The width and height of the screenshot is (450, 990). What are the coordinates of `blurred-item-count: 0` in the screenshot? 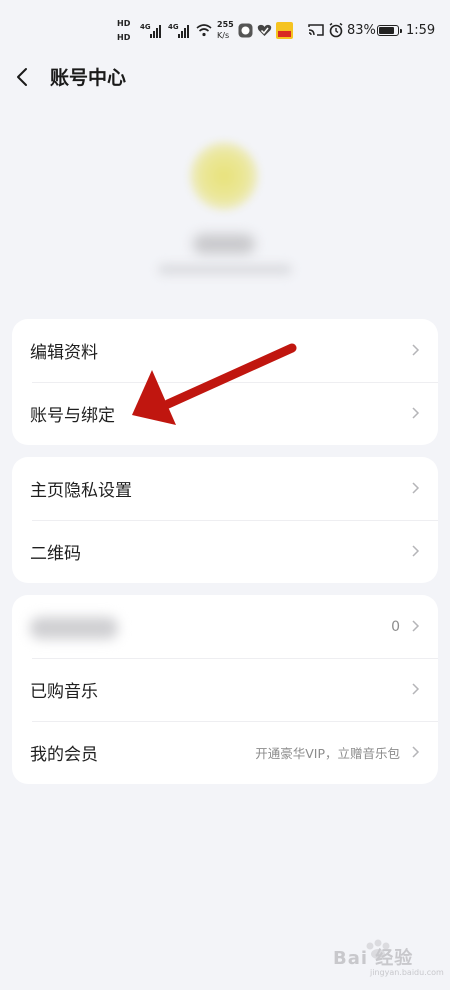 It's located at (395, 626).